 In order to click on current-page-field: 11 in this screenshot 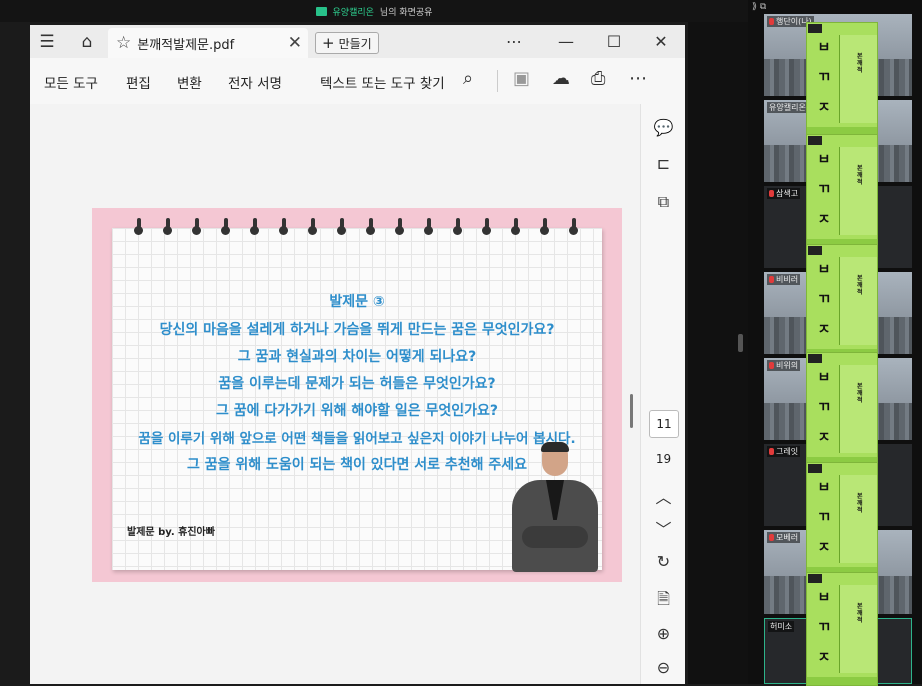, I will do `click(664, 424)`.